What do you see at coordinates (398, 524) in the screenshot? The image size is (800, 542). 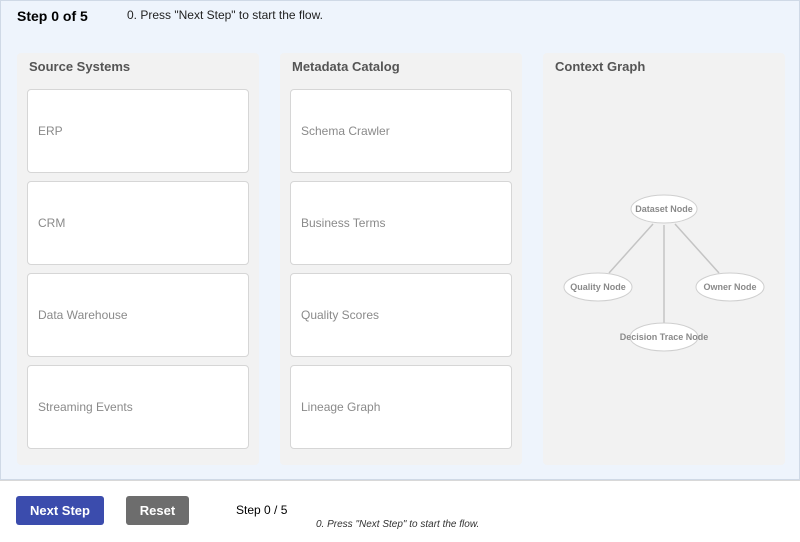 I see `step-hint: 0. Press "Next Step" to start the flow.` at bounding box center [398, 524].